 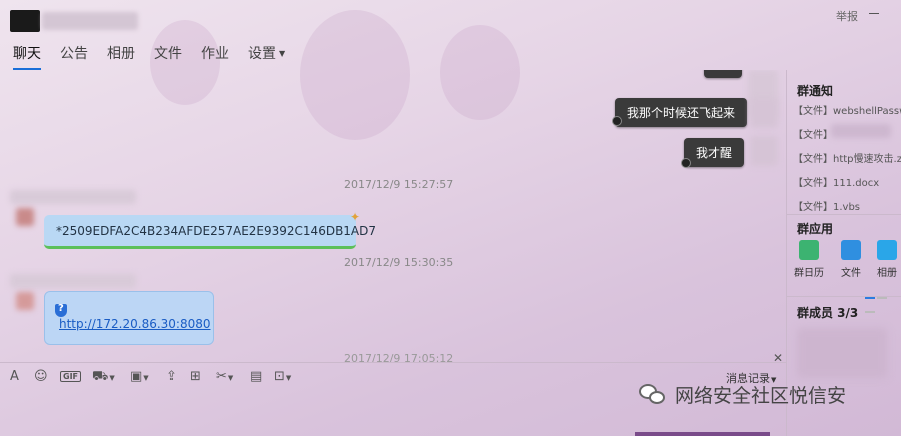 What do you see at coordinates (828, 313) in the screenshot?
I see `group-members-title: 群成员 3/3` at bounding box center [828, 313].